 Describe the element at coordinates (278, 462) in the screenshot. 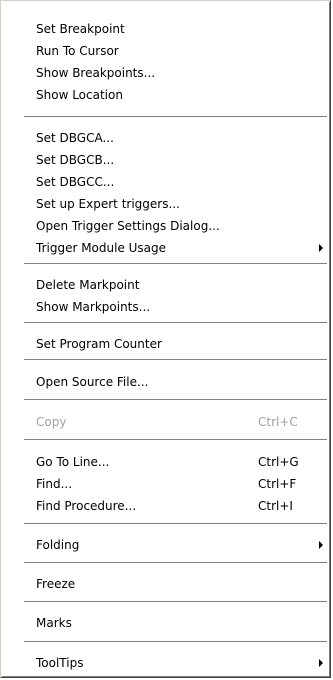

I see `menu-item-shortcut: Ctrl+G` at that location.